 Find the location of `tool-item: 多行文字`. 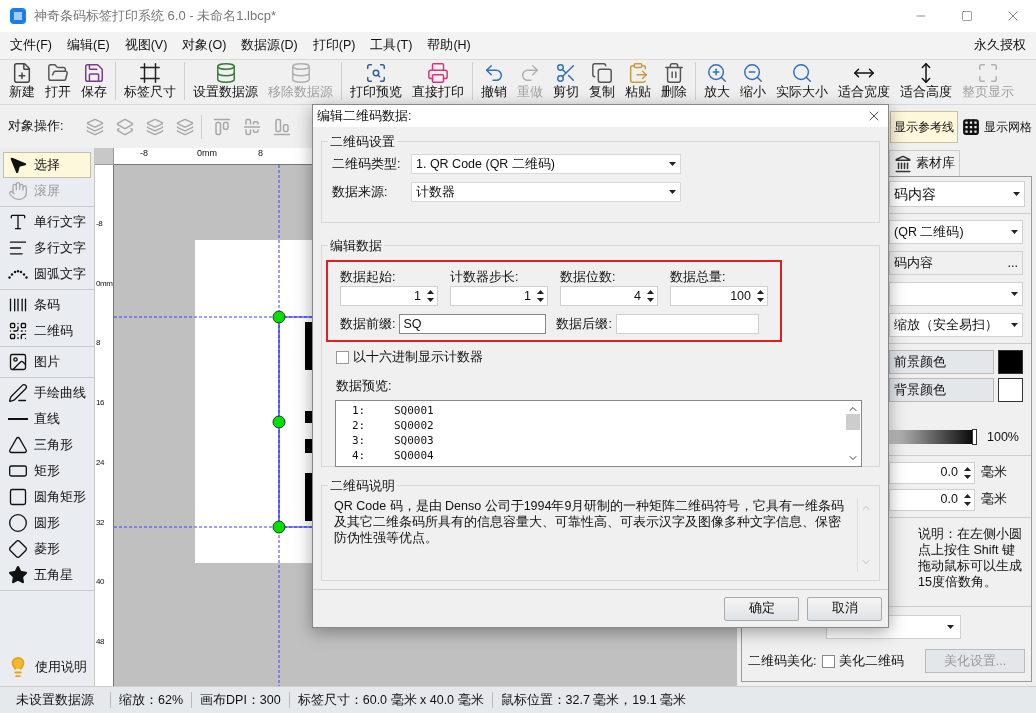

tool-item: 多行文字 is located at coordinates (47, 248).